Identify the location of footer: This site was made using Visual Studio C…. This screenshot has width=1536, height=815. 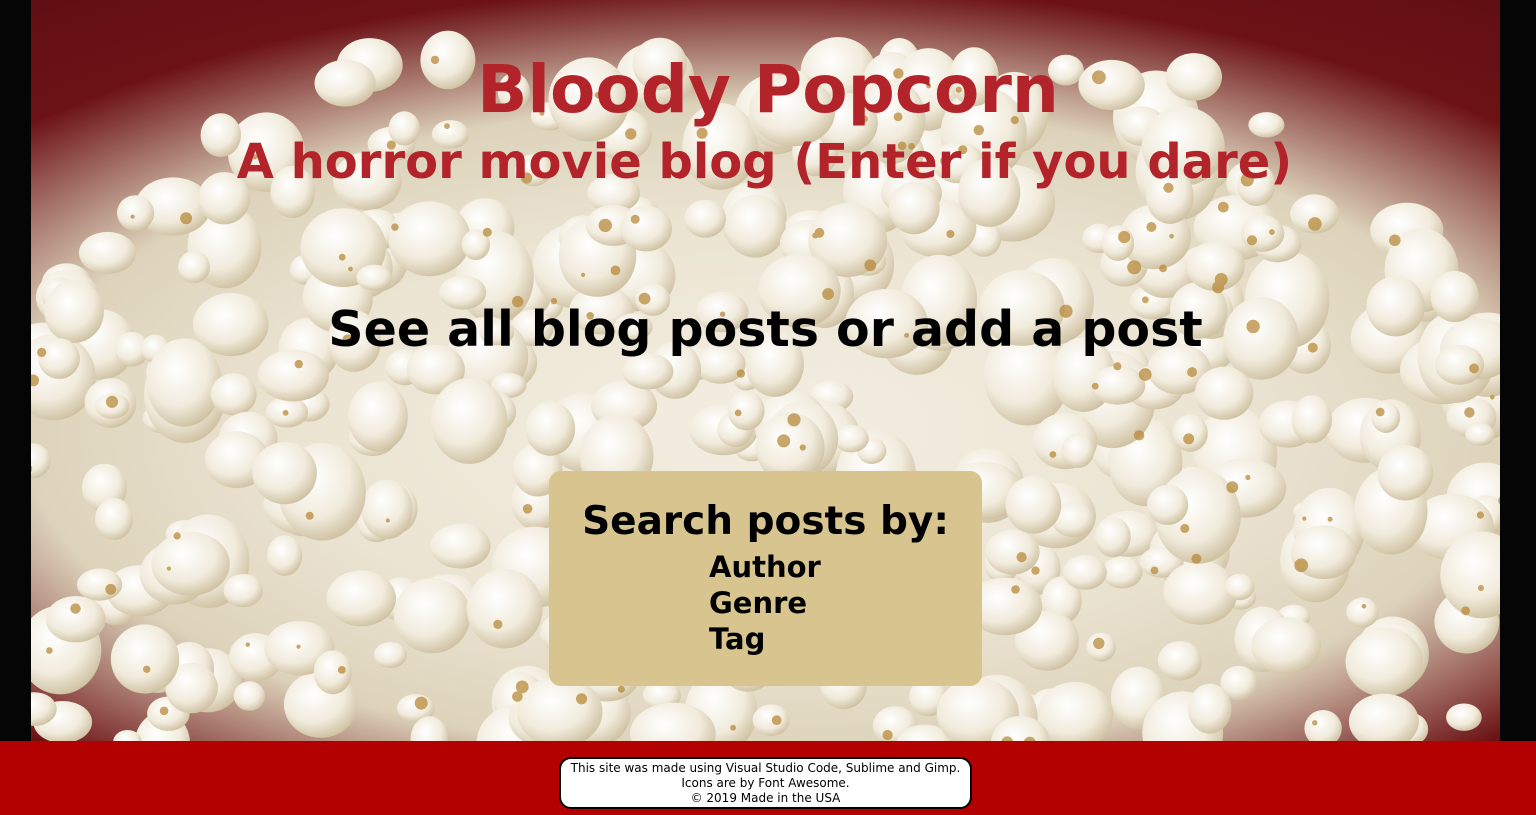
(768, 778).